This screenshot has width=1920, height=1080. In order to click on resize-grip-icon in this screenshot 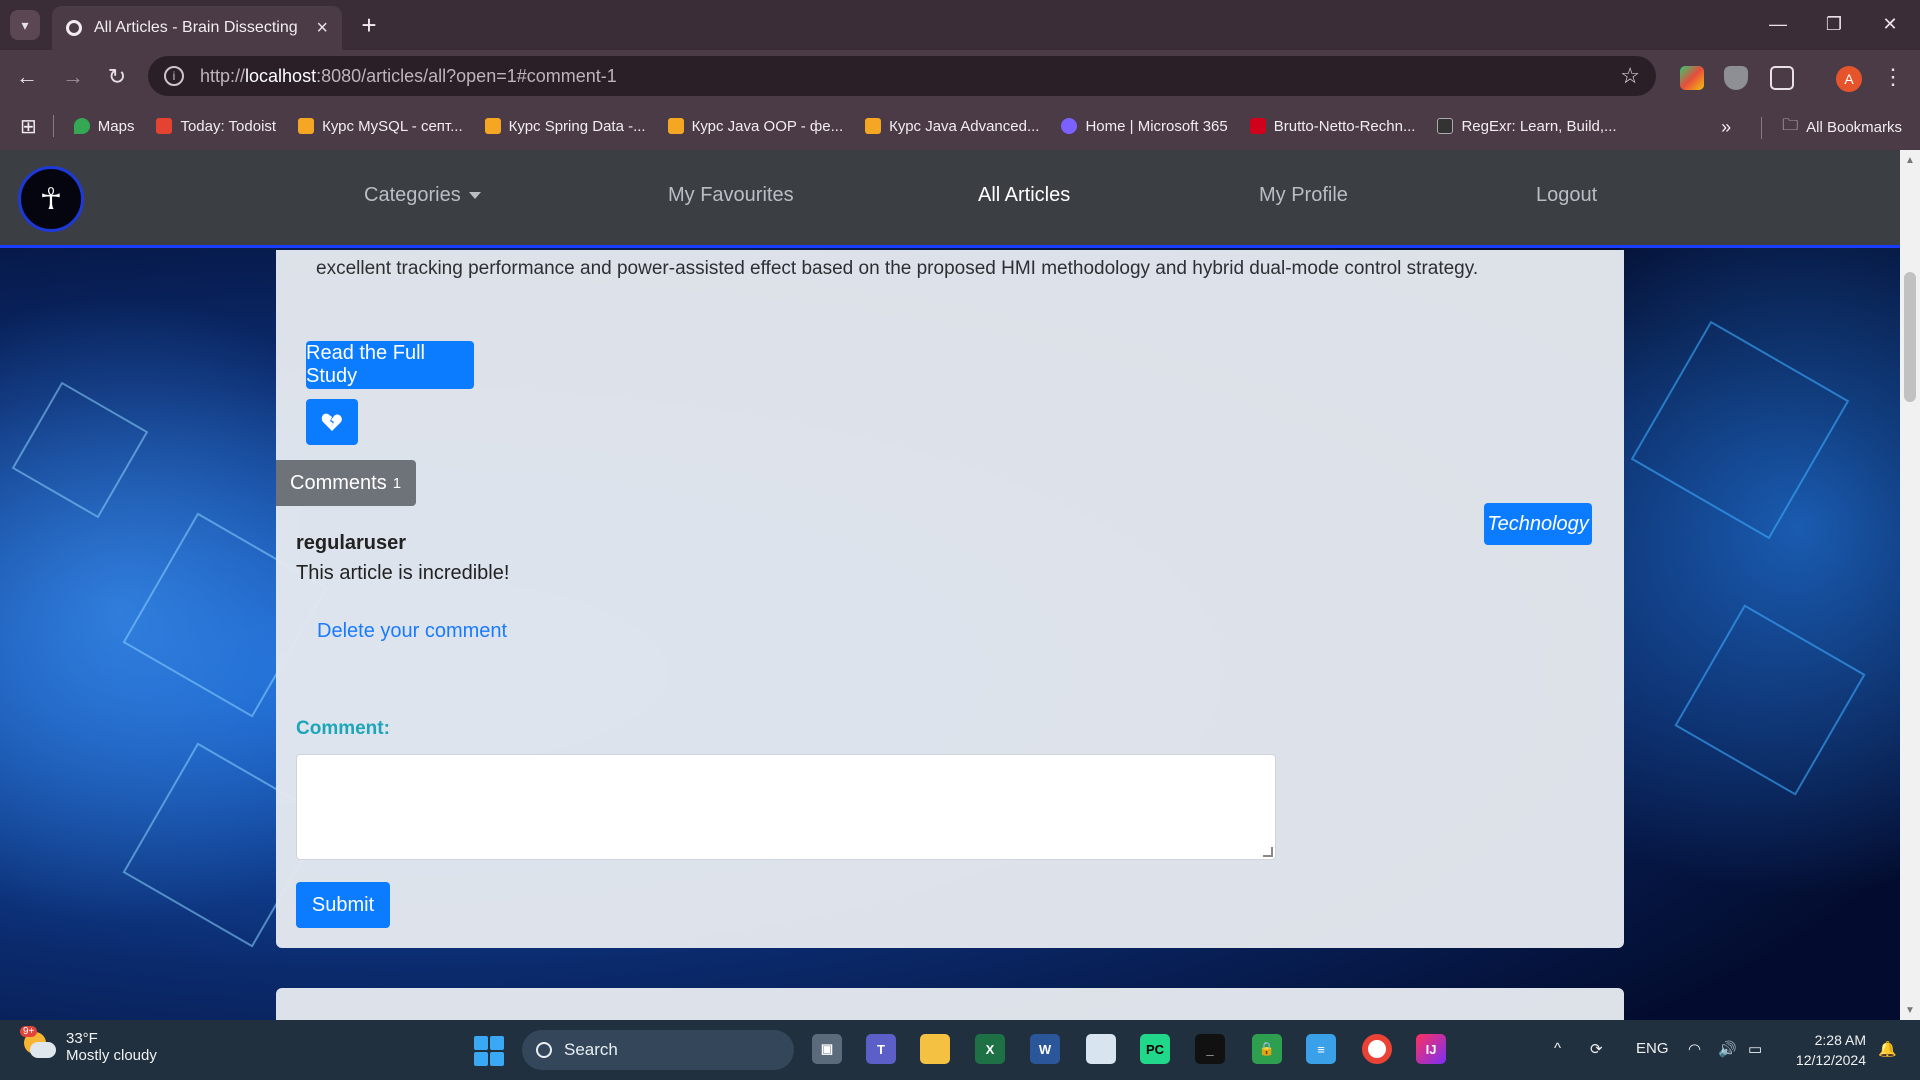, I will do `click(1268, 852)`.